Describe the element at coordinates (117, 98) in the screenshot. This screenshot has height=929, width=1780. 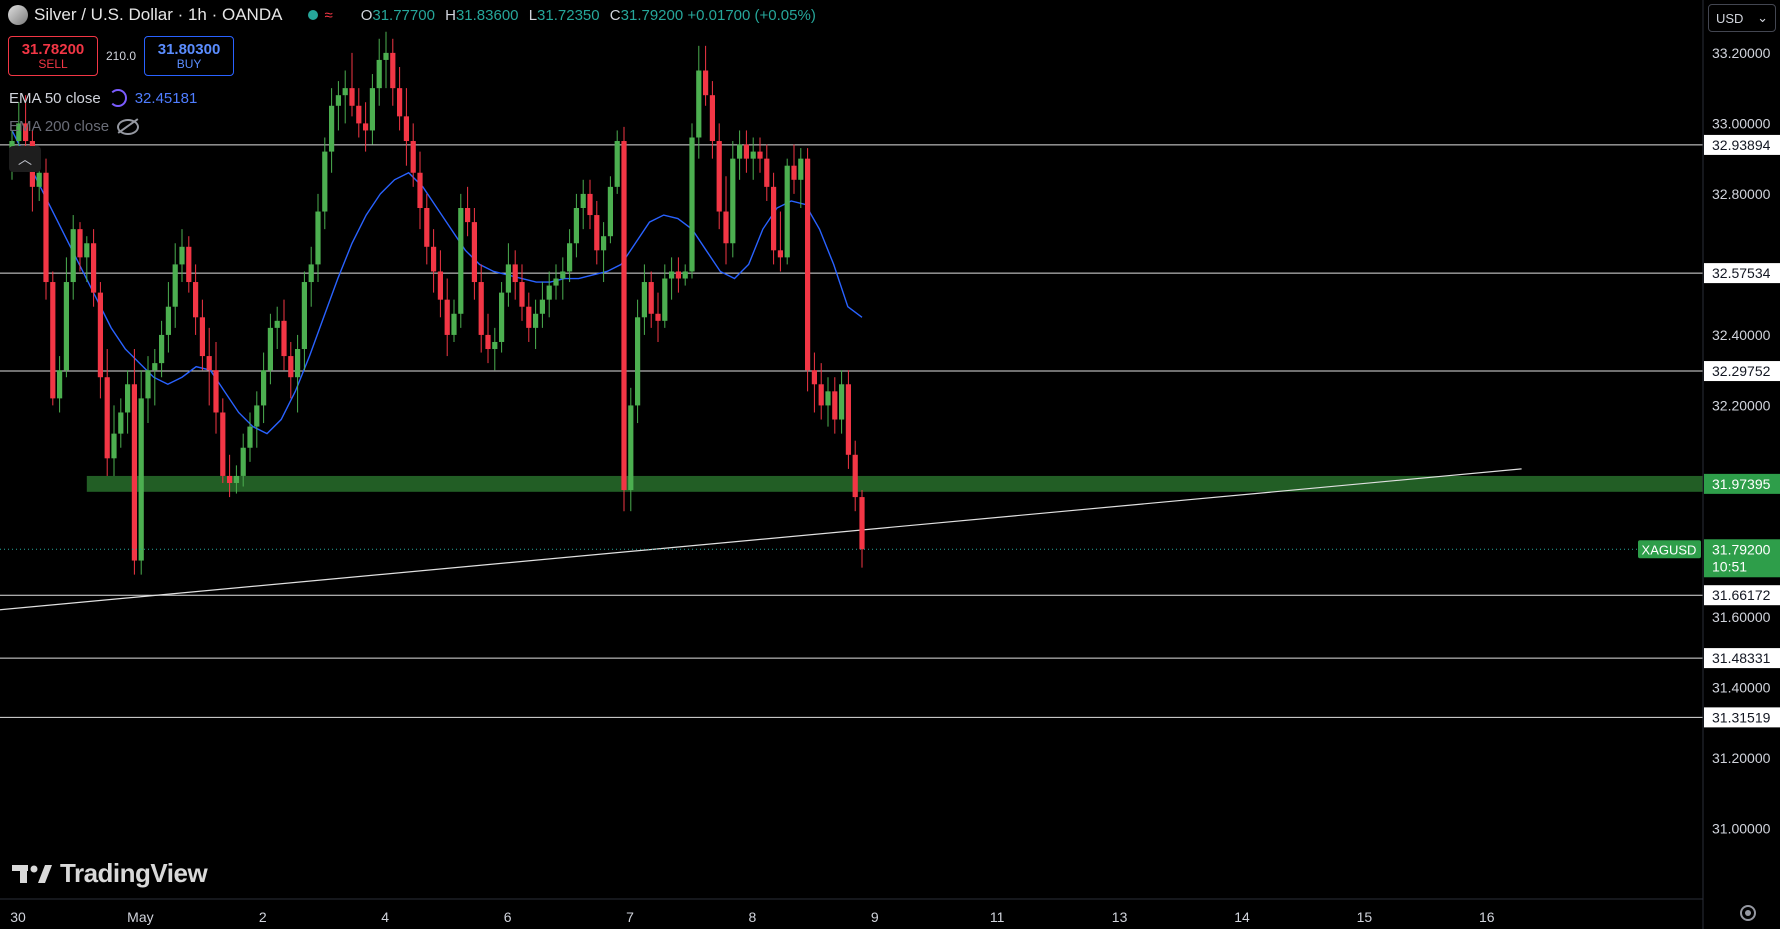
I see `loading-icon` at that location.